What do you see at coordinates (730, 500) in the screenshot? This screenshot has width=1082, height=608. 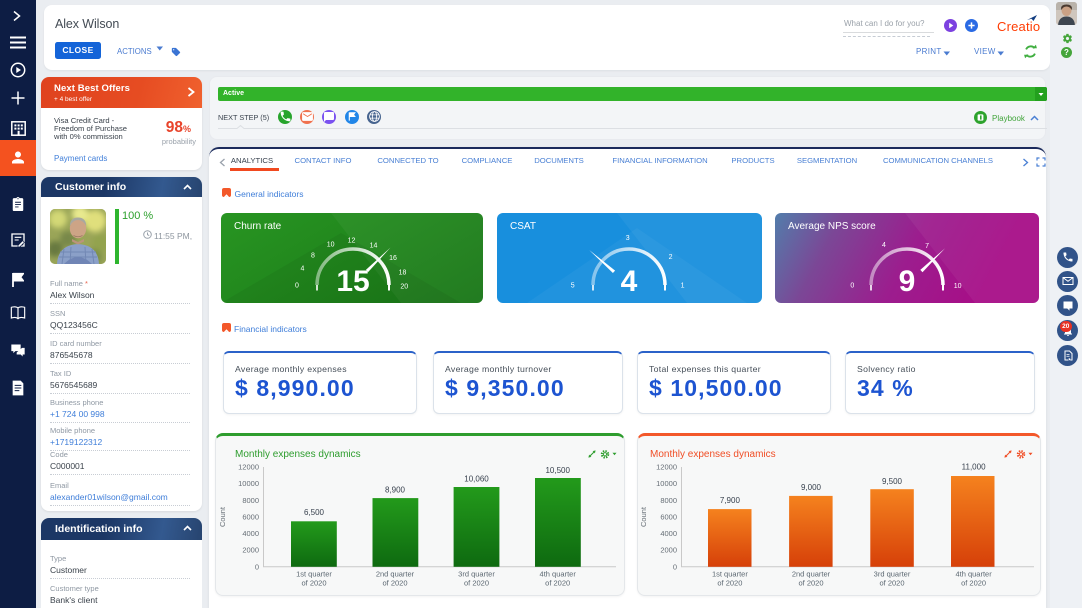 I see `svg-text: 7,900` at bounding box center [730, 500].